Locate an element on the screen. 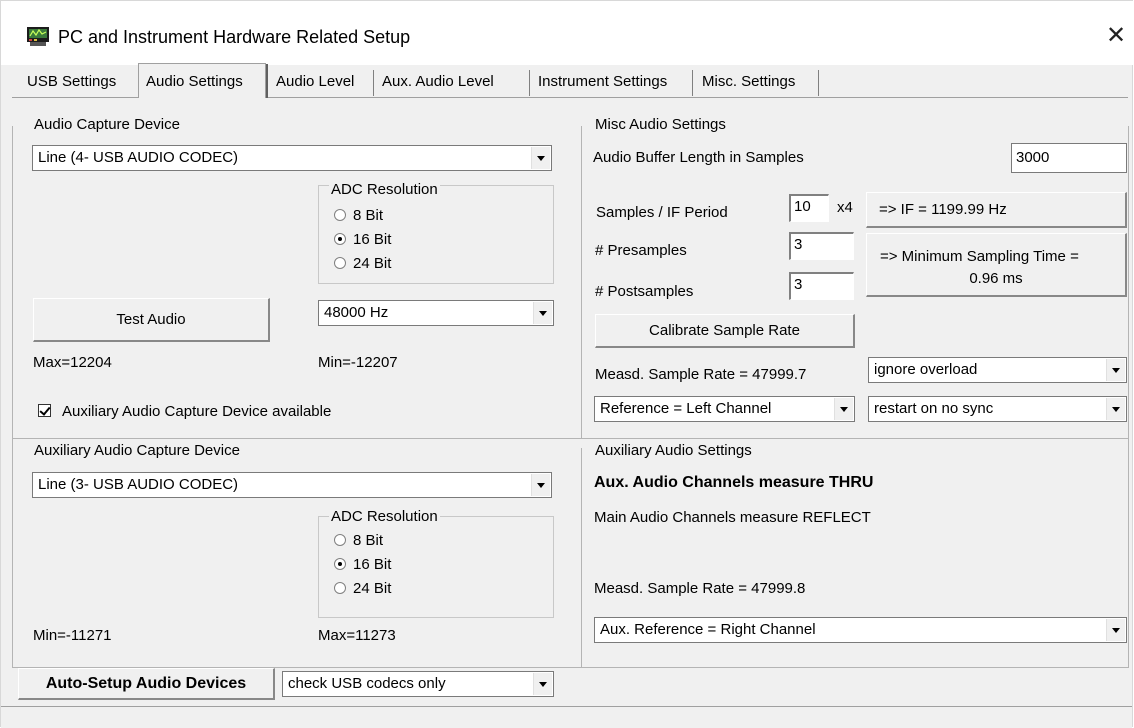  min-sampling-line1: => Minimum Sampling Time = is located at coordinates (979, 256).